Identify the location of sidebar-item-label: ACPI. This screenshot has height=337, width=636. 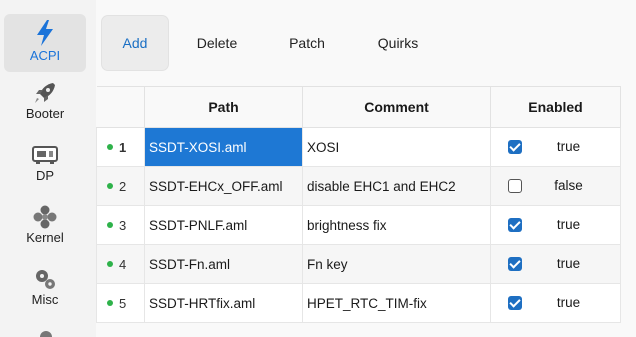
(45, 55).